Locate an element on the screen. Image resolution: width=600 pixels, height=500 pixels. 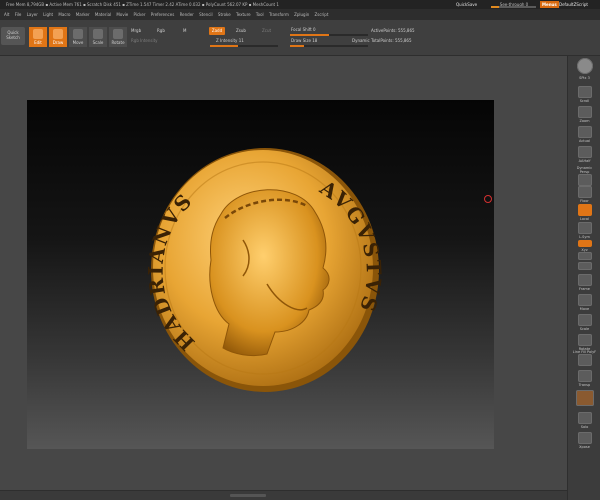
menu-item: Movie is located at coordinates (122, 14).